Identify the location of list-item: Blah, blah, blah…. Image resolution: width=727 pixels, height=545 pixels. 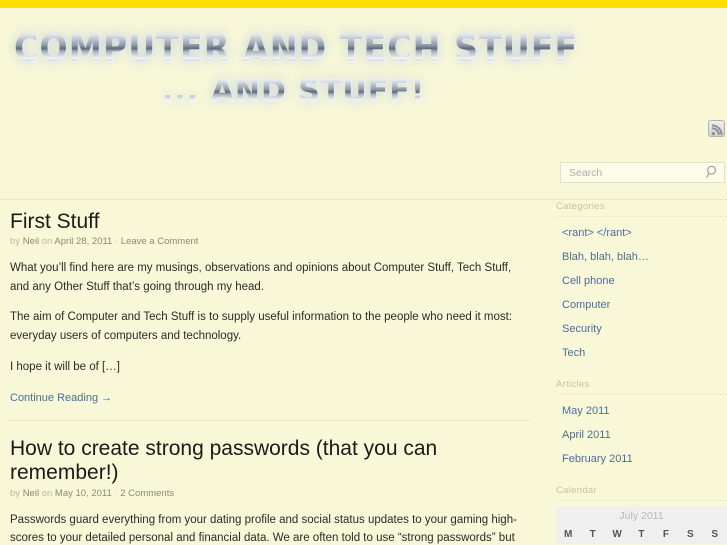
(641, 256).